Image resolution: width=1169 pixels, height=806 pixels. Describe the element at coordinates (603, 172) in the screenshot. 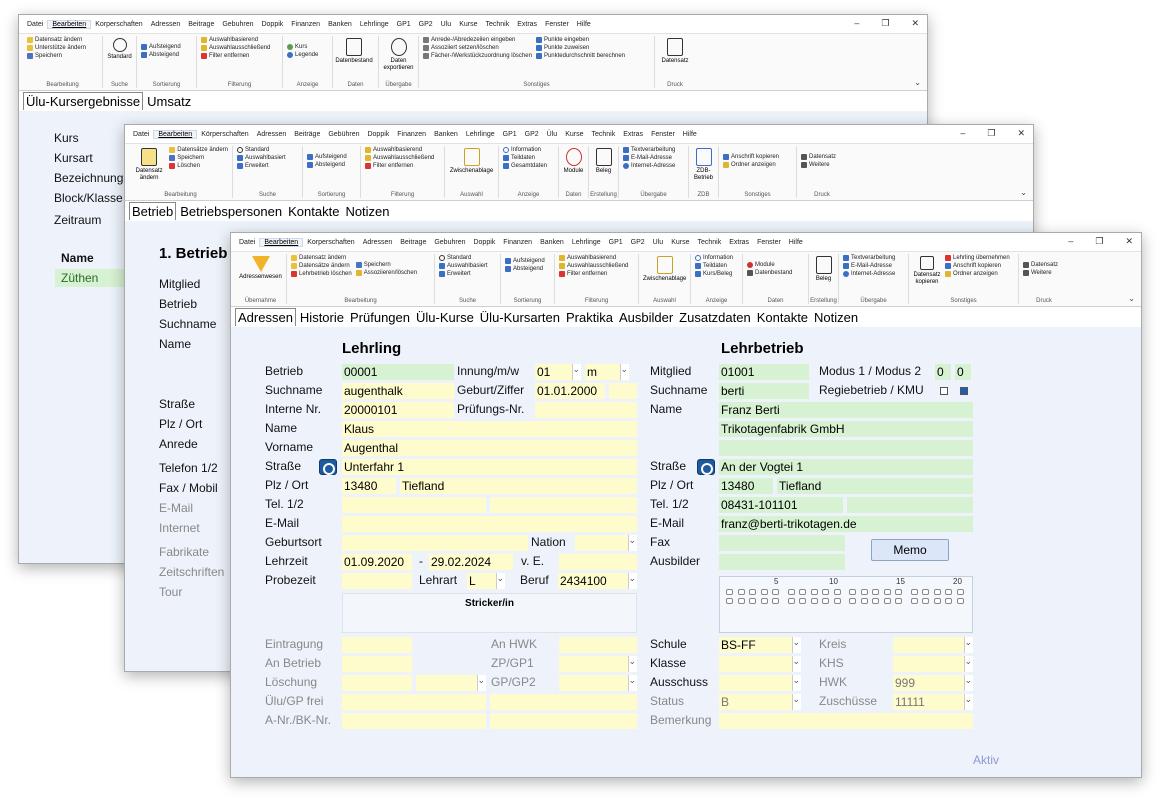

I see `beleg-button: Beleg` at that location.